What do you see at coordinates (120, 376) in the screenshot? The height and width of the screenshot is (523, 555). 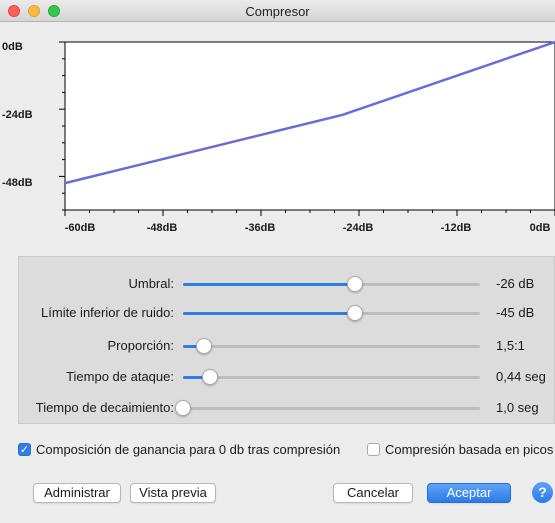 I see `attack-time-label: Tiempo de ataque:` at bounding box center [120, 376].